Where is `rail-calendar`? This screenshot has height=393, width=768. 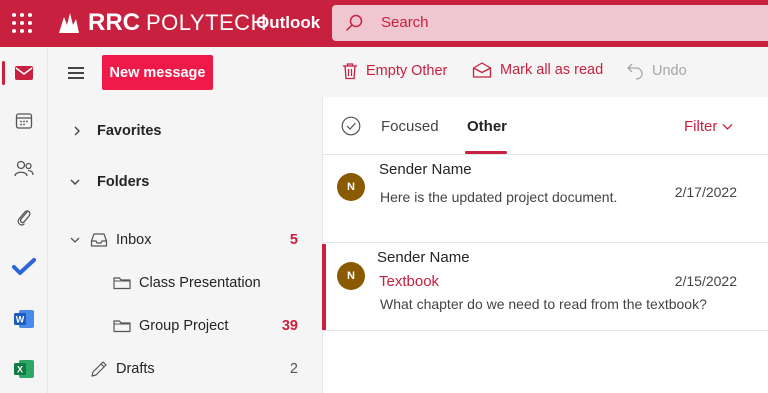
rail-calendar is located at coordinates (24, 121).